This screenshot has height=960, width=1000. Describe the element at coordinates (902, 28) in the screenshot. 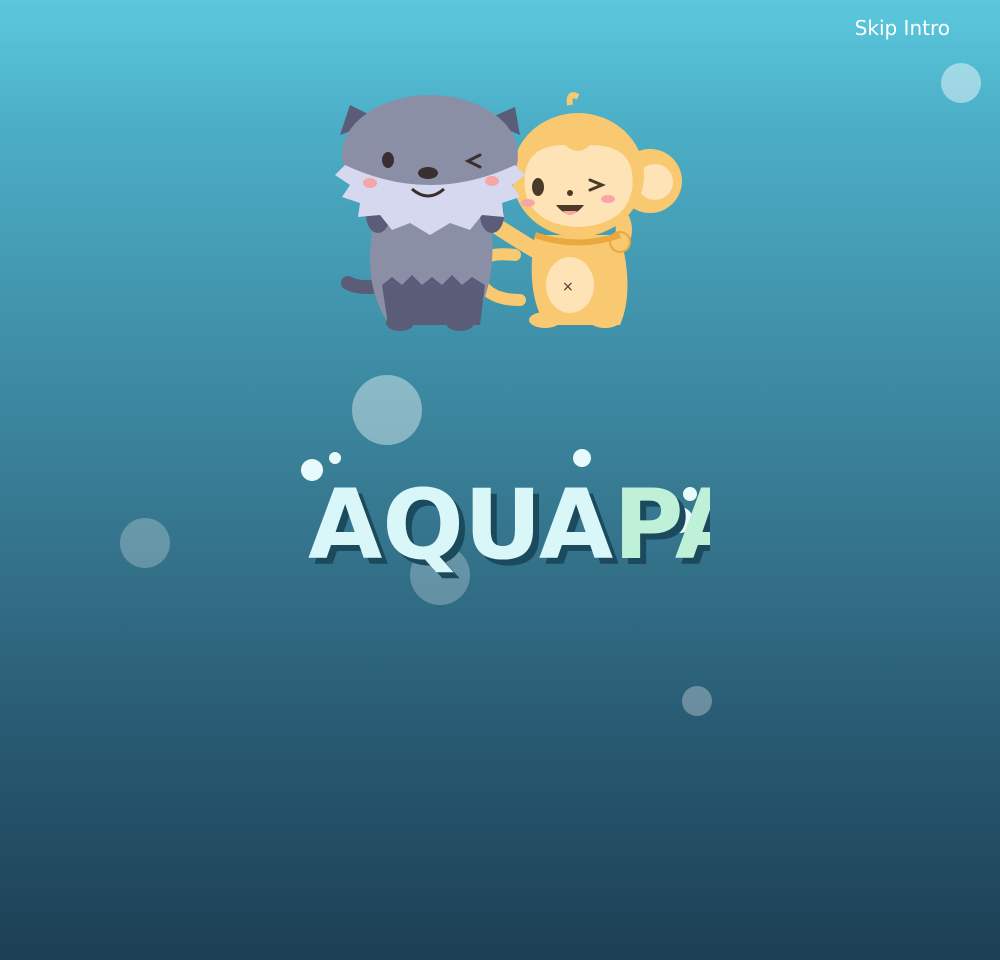

I see `skip-intro-button: Skip Intro` at that location.